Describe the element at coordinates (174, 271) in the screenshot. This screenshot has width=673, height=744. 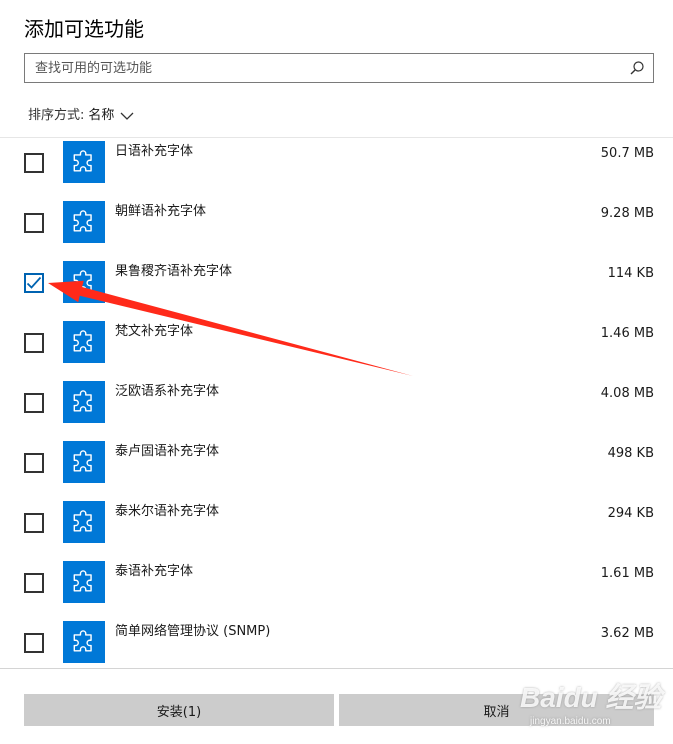
I see `feature-name: 果鲁稷齐语补充字体` at that location.